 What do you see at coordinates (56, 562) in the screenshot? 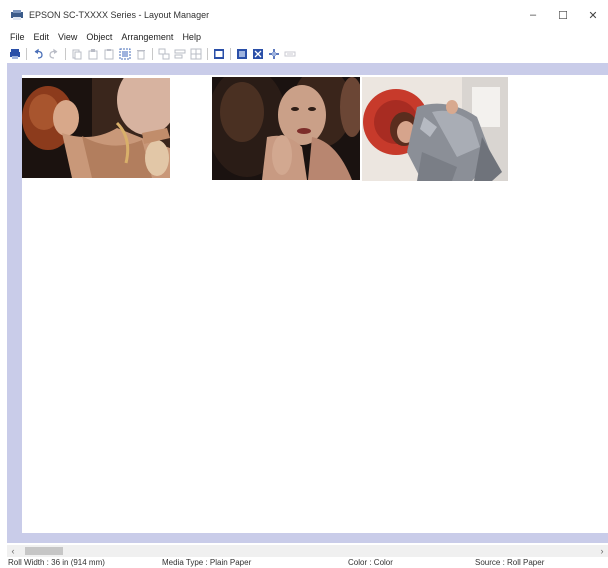
I see `status-roll-width: Roll Width : 36 in (914 mm)` at bounding box center [56, 562].